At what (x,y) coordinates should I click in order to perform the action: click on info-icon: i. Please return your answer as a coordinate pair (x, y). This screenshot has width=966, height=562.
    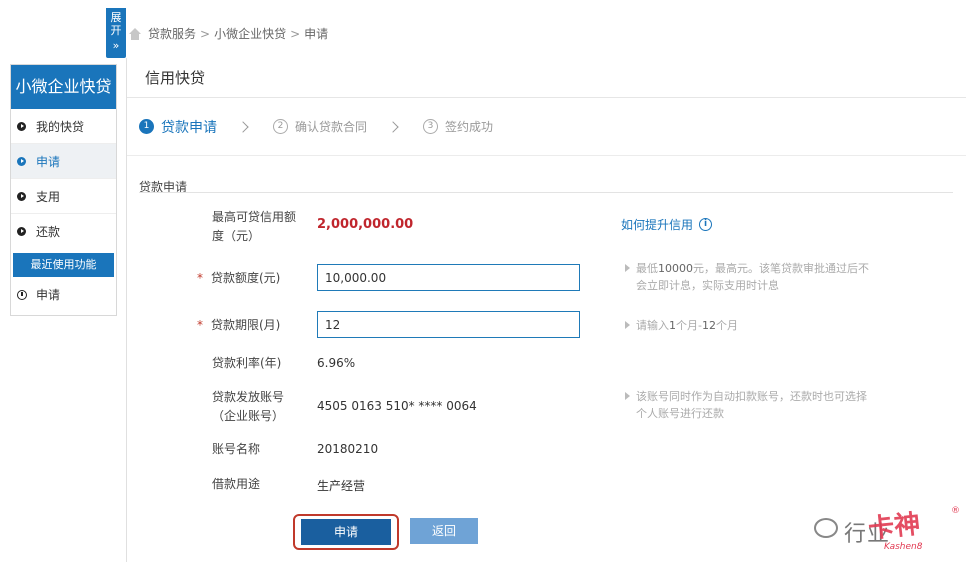
    Looking at the image, I should click on (706, 224).